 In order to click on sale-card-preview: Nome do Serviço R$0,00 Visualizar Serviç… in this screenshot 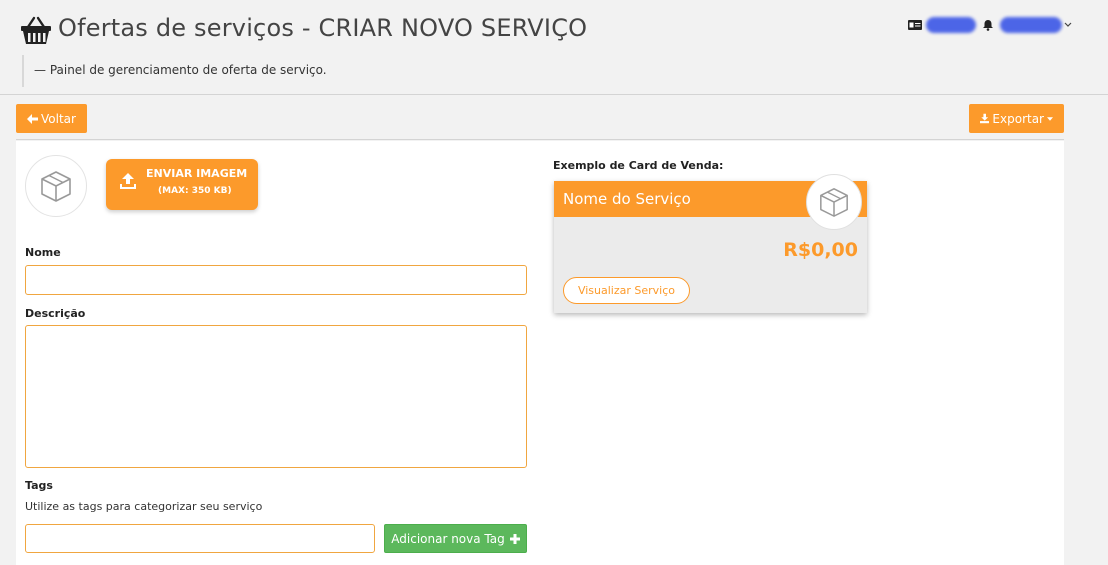, I will do `click(710, 243)`.